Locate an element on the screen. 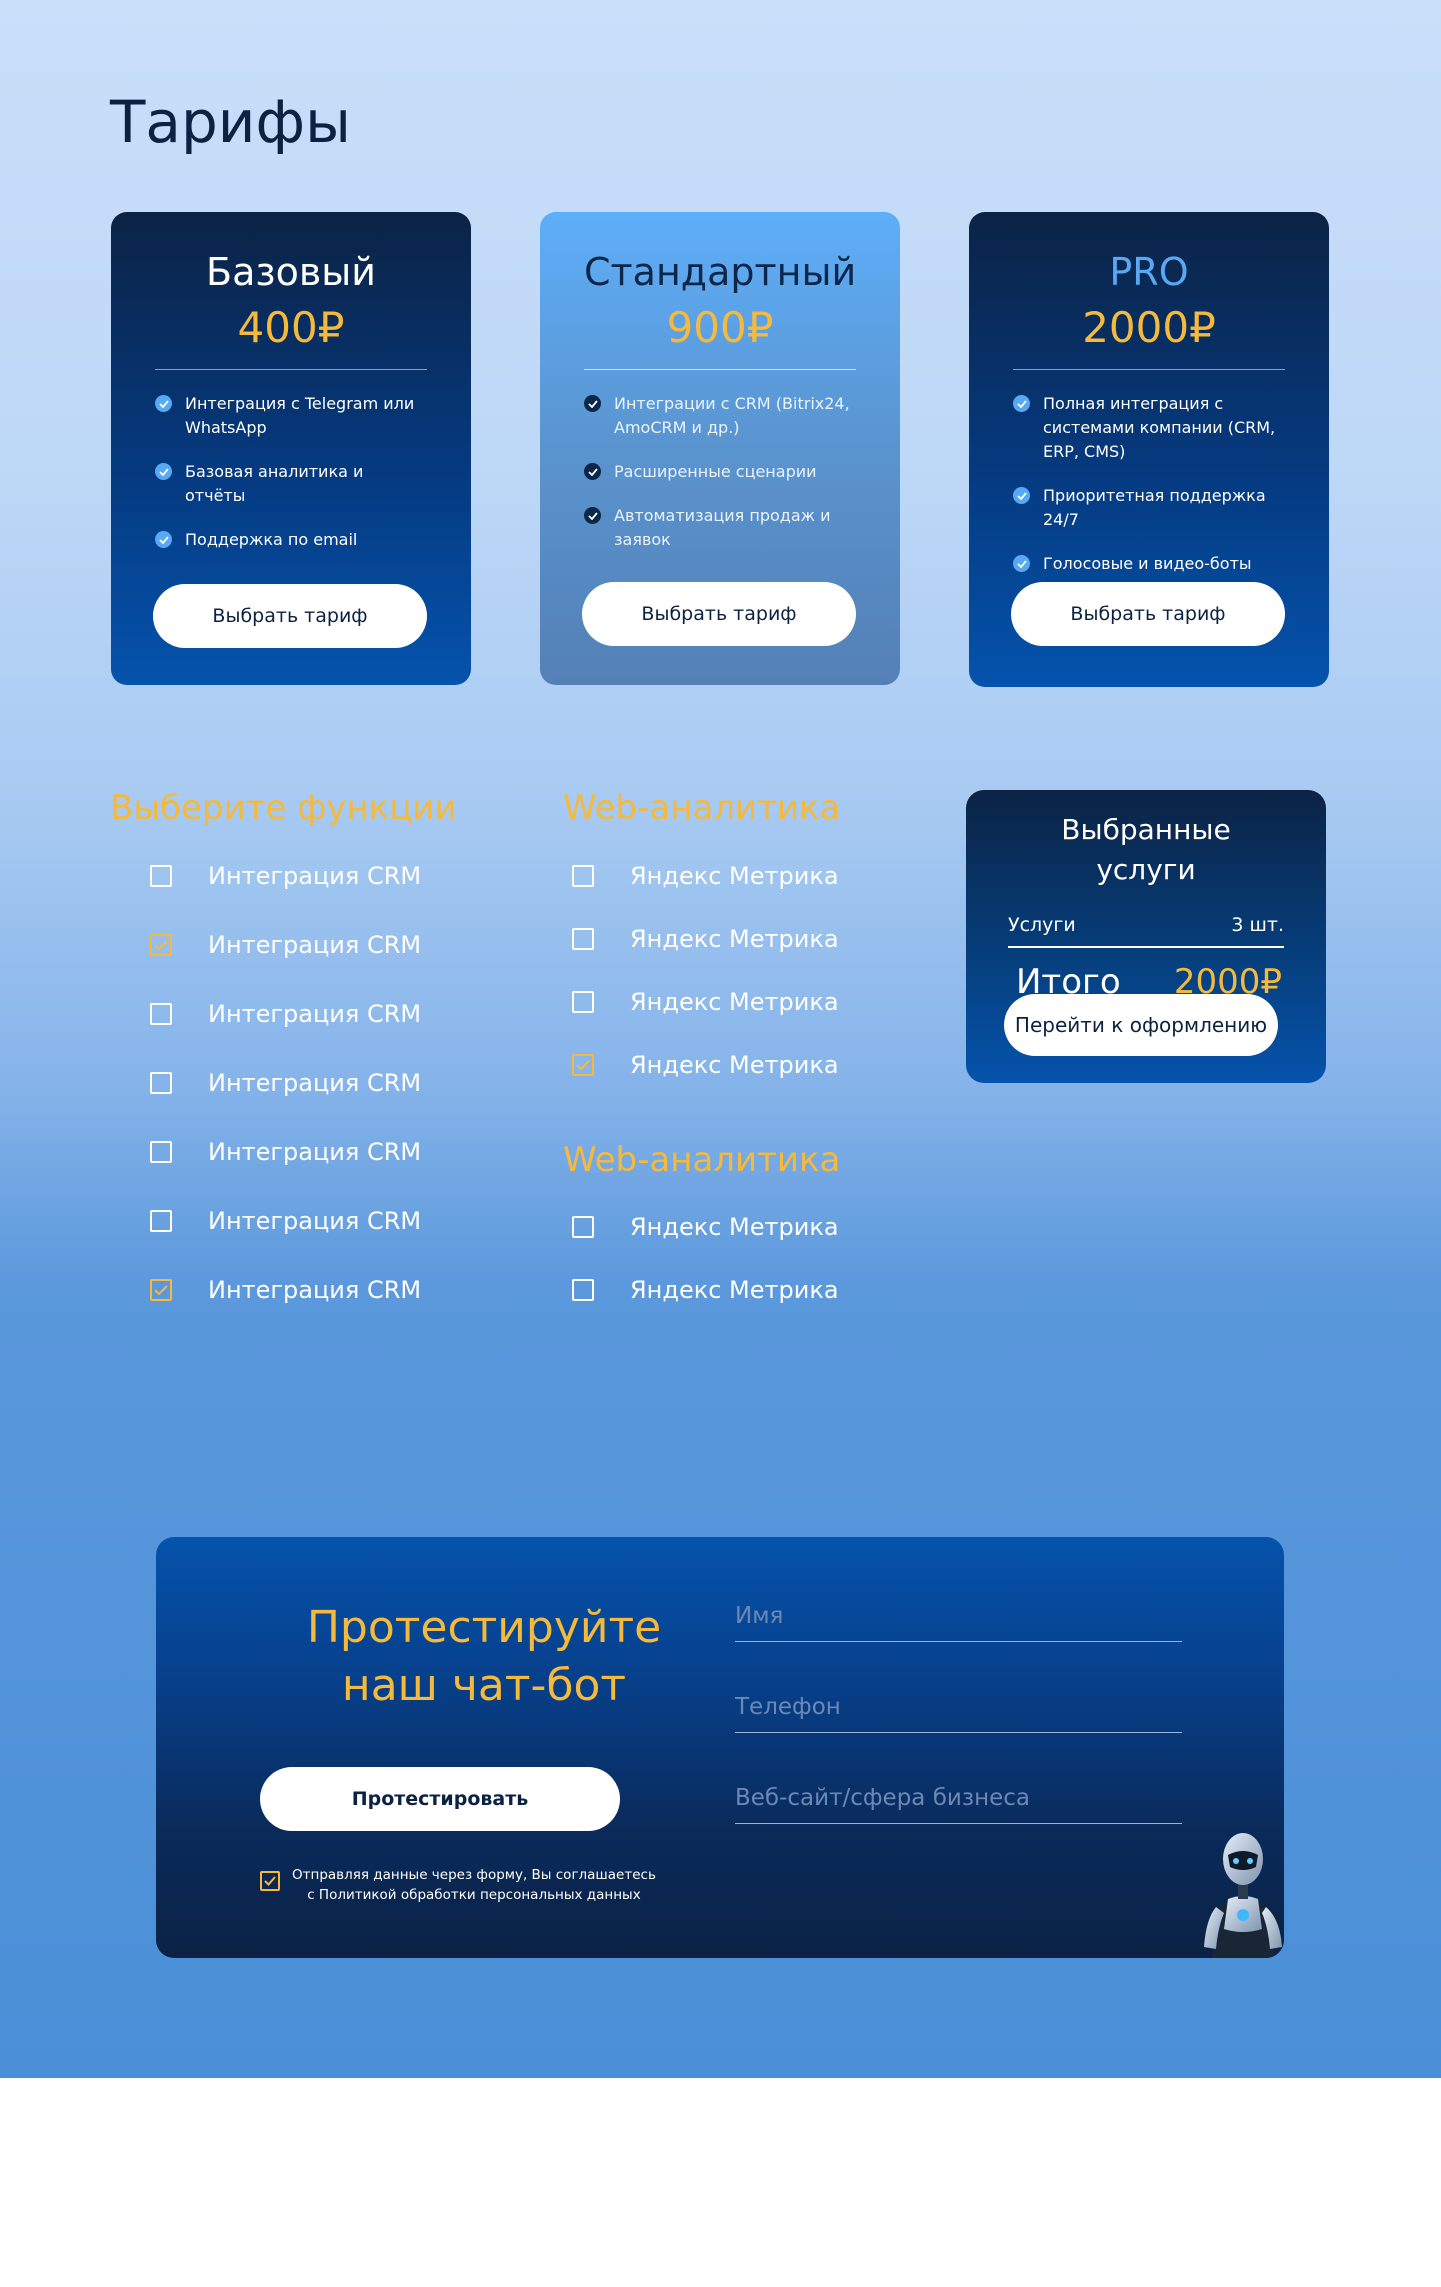 The height and width of the screenshot is (2287, 1441). services-label: Услуги is located at coordinates (1042, 925).